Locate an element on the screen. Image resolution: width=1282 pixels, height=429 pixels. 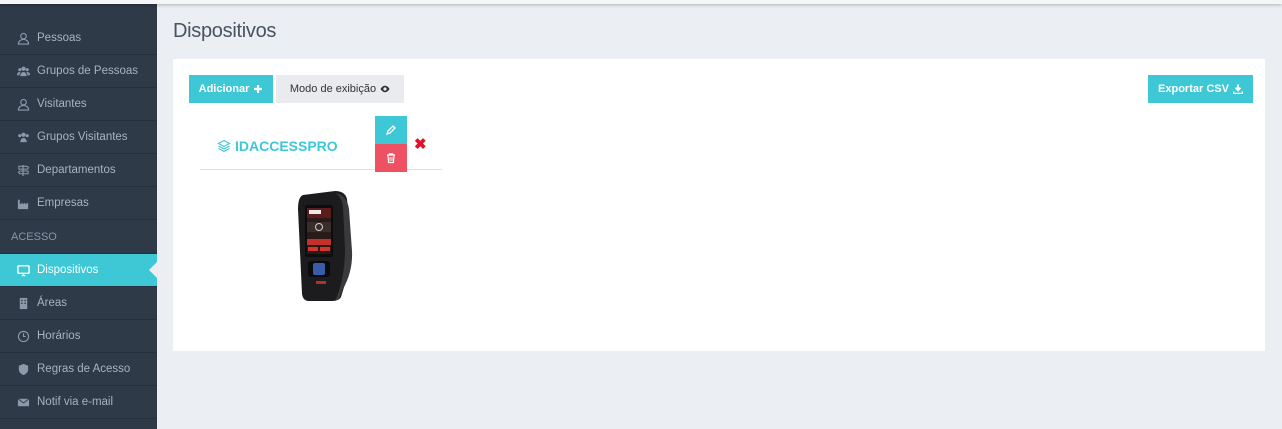
add-button: Adicionar is located at coordinates (231, 89).